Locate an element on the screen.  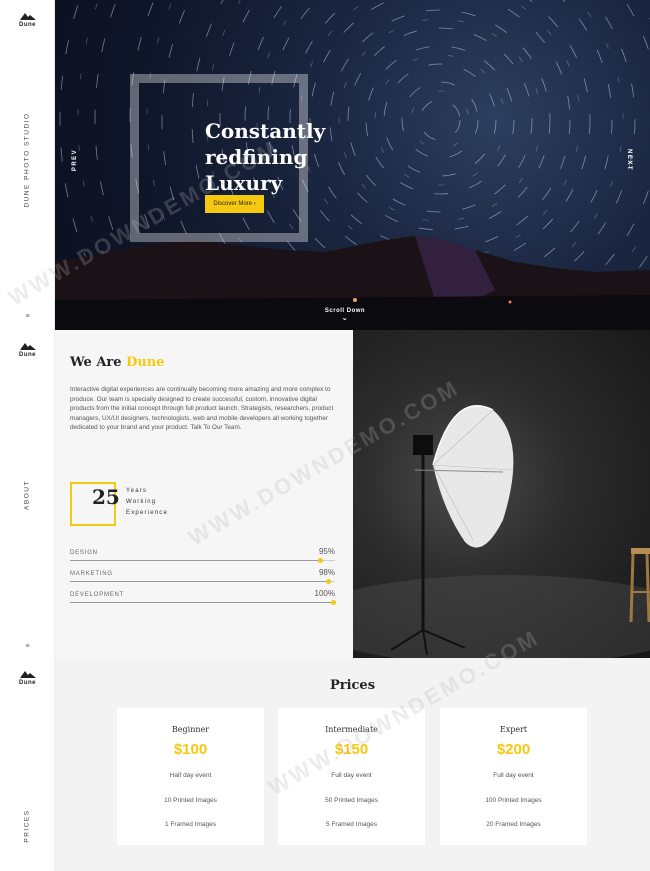
plan-price: $100 is located at coordinates (190, 749).